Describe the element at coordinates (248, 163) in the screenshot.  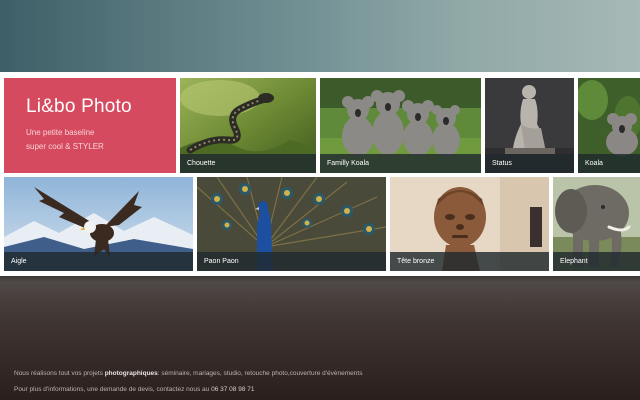
I see `gallery-caption: Chouette` at that location.